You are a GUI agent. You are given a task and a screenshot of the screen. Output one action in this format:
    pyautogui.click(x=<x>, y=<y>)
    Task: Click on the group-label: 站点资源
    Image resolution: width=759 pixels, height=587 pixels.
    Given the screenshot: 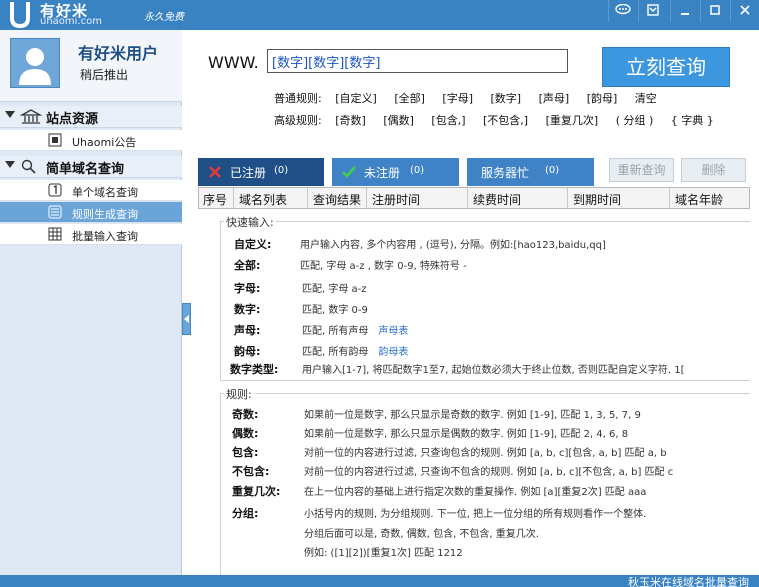 What is the action you would take?
    pyautogui.click(x=72, y=119)
    